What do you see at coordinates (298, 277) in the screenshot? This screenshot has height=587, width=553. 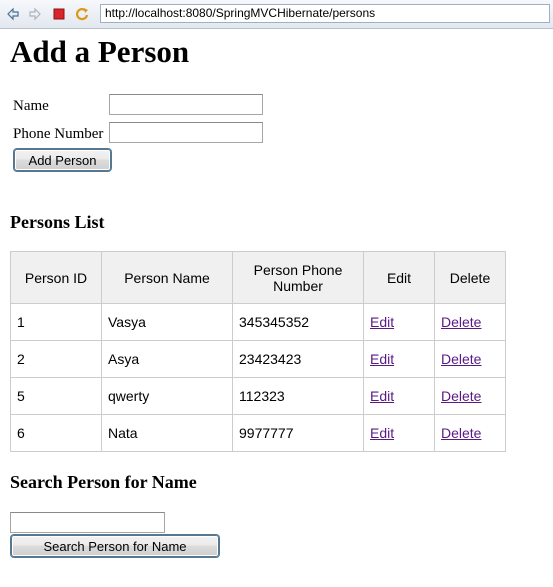 I see `column-header-phone: Person Phone Number` at bounding box center [298, 277].